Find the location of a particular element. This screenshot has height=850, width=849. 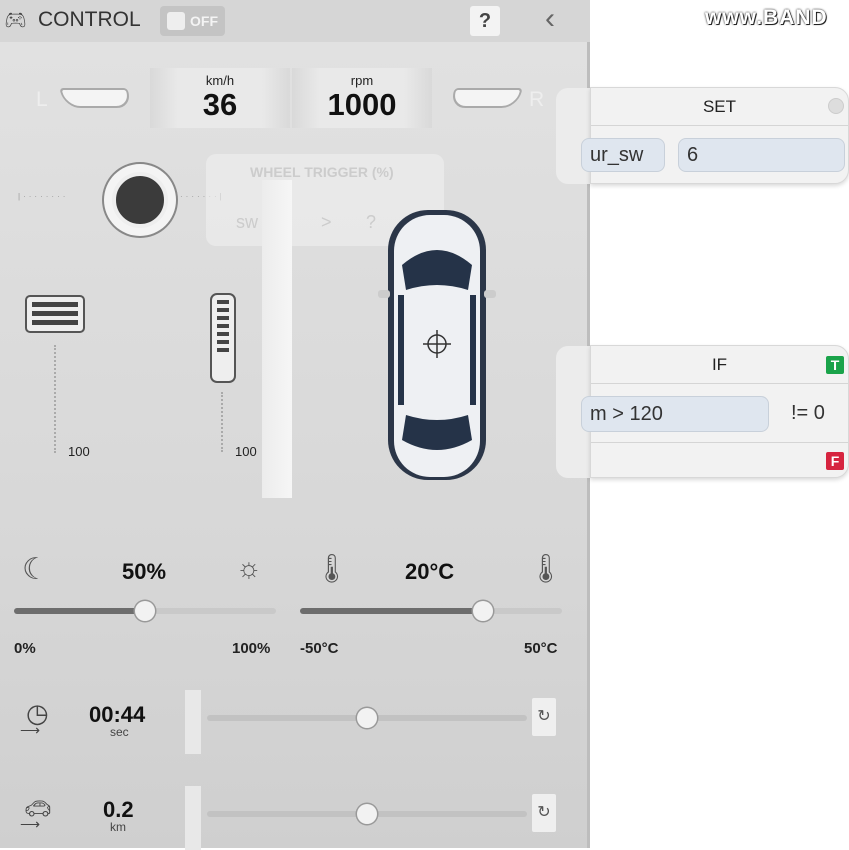

distance-slider is located at coordinates (367, 814).